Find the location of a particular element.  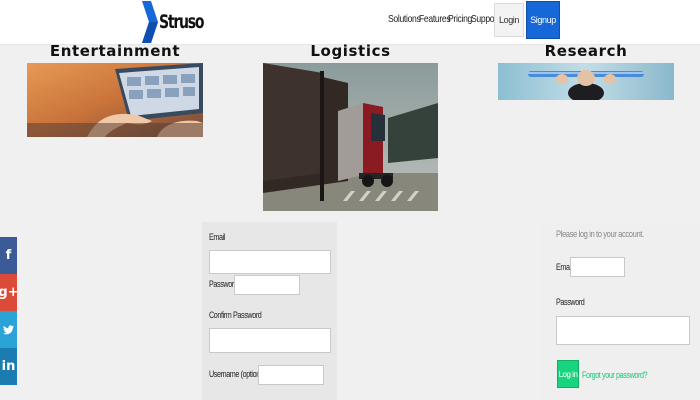

nav-support: Support is located at coordinates (485, 19).